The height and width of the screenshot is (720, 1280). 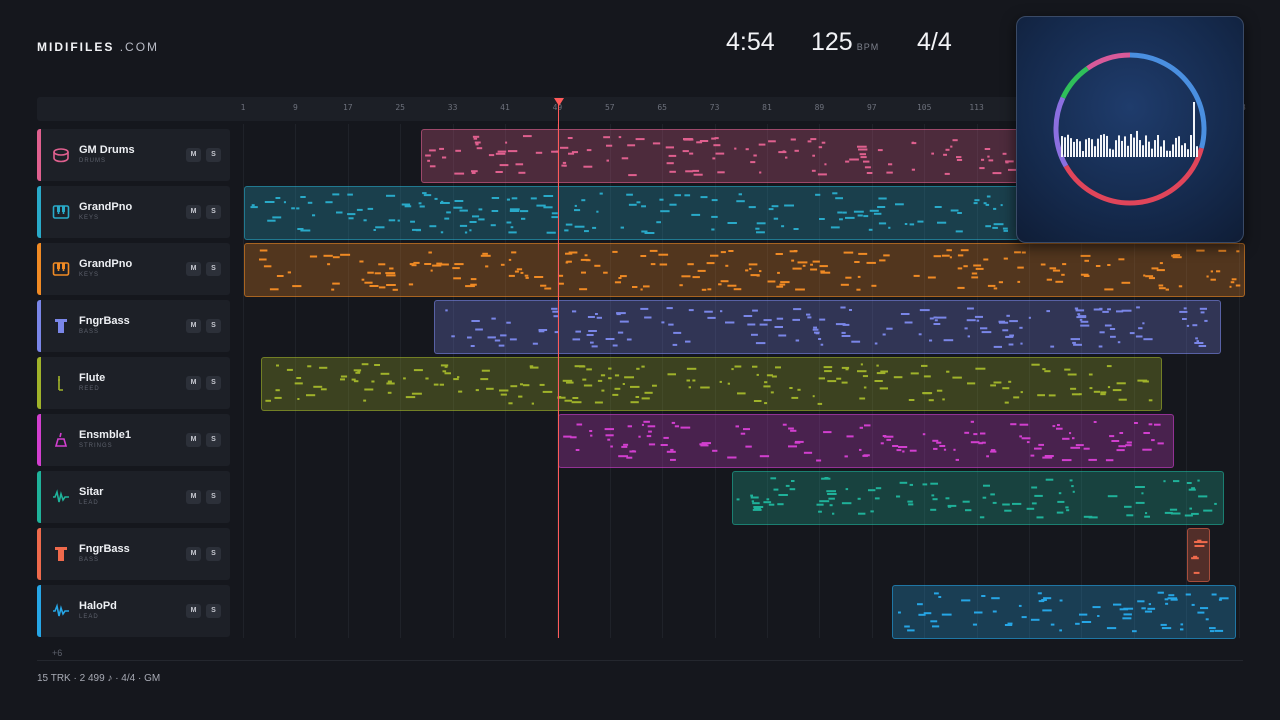 I want to click on track-header: Flute REED M S, so click(x=133, y=383).